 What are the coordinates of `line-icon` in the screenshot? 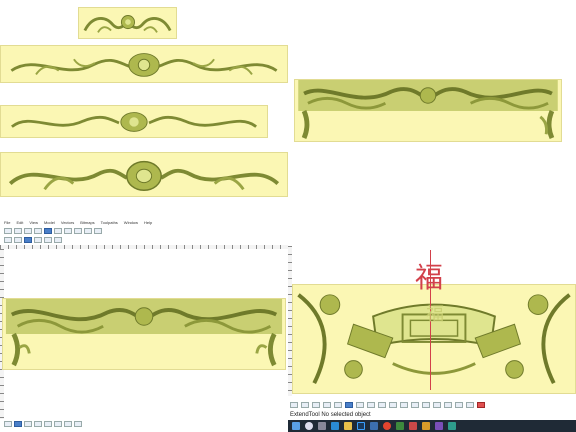 It's located at (327, 404).